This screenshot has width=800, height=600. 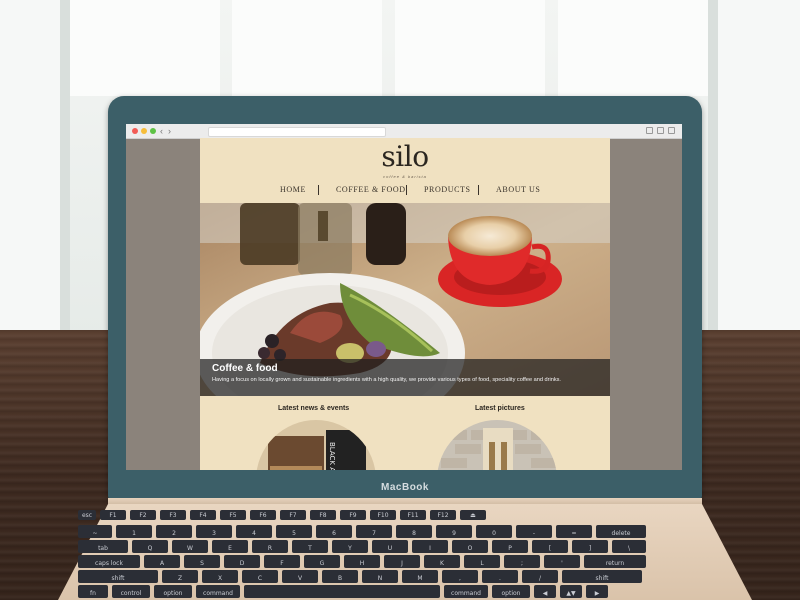 What do you see at coordinates (297, 132) in the screenshot?
I see `address-bar` at bounding box center [297, 132].